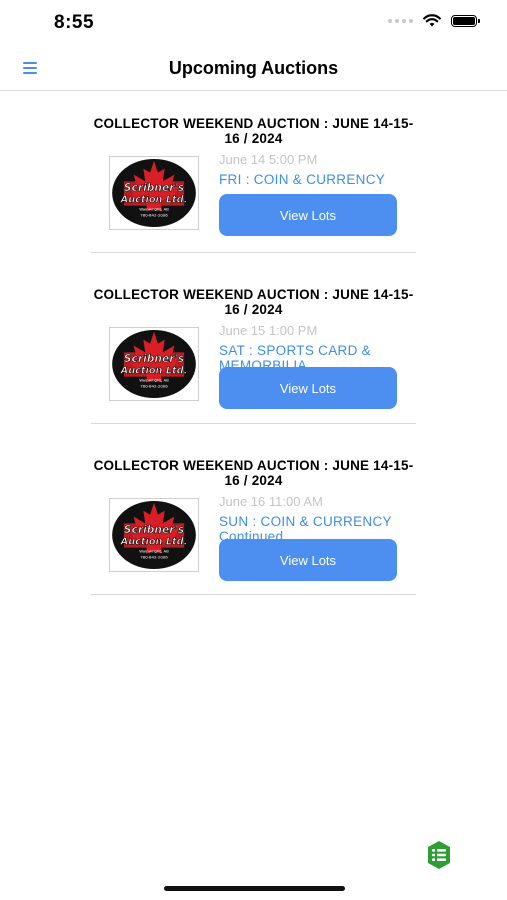 The height and width of the screenshot is (900, 507). What do you see at coordinates (400, 20) in the screenshot?
I see `cellular-signal-icon` at bounding box center [400, 20].